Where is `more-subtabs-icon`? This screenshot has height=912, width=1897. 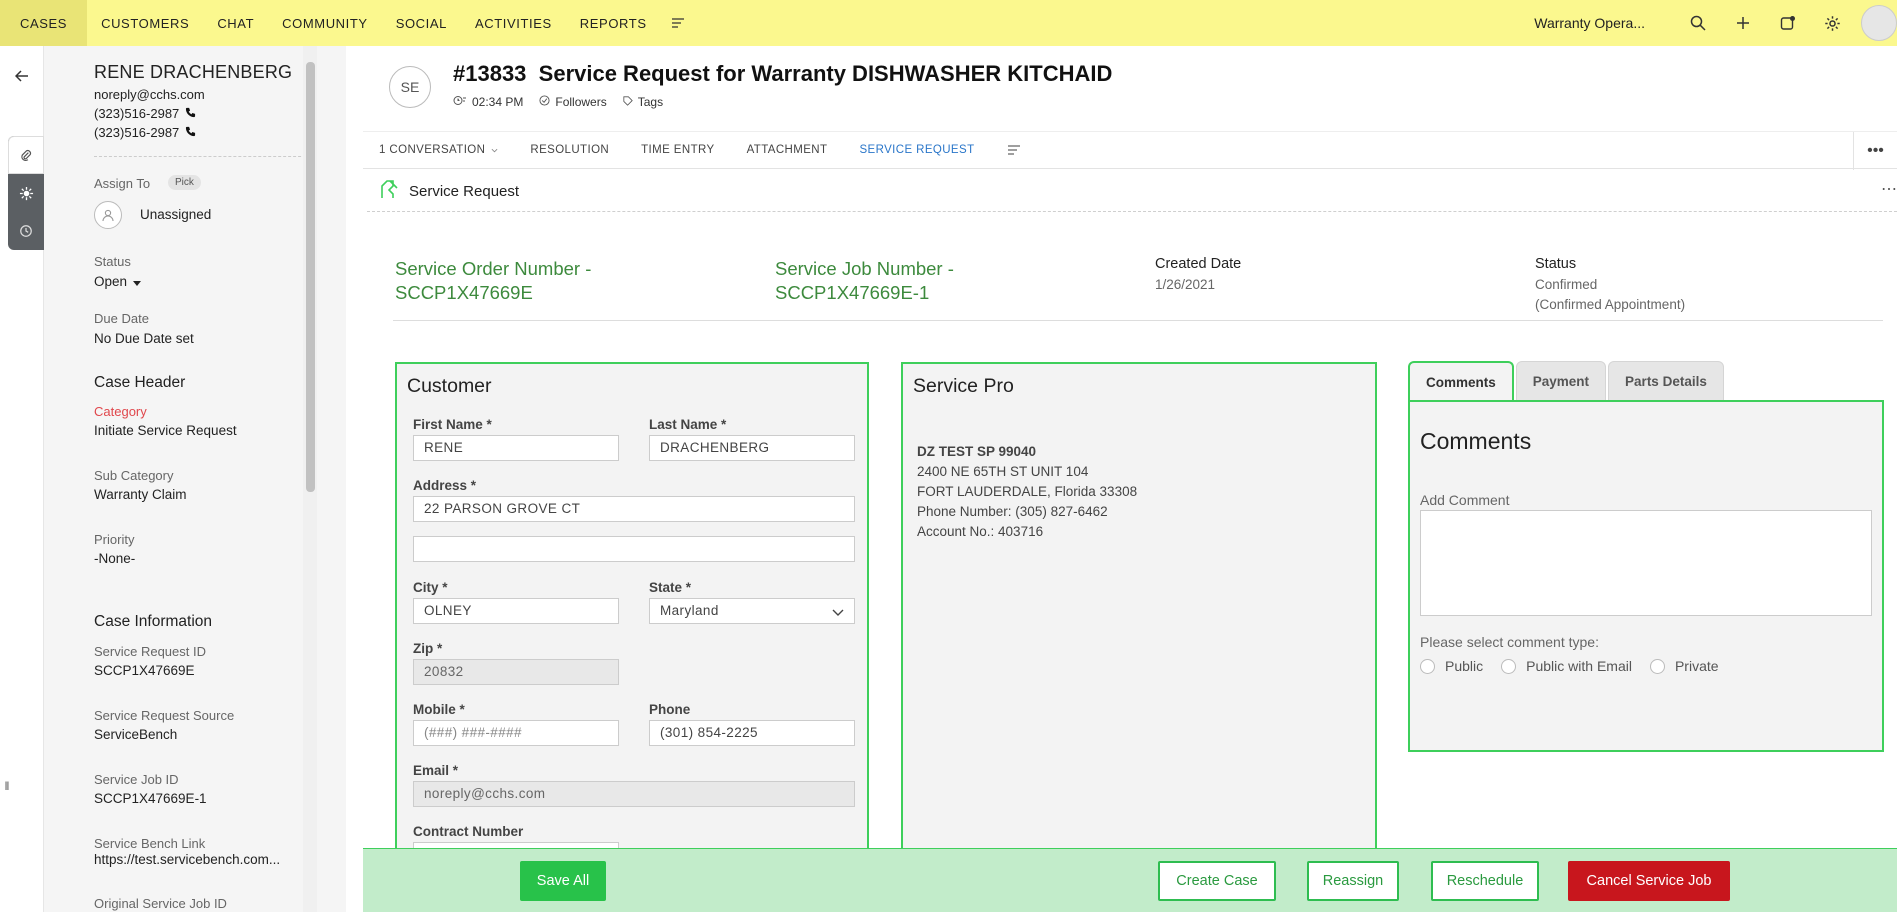 more-subtabs-icon is located at coordinates (1014, 150).